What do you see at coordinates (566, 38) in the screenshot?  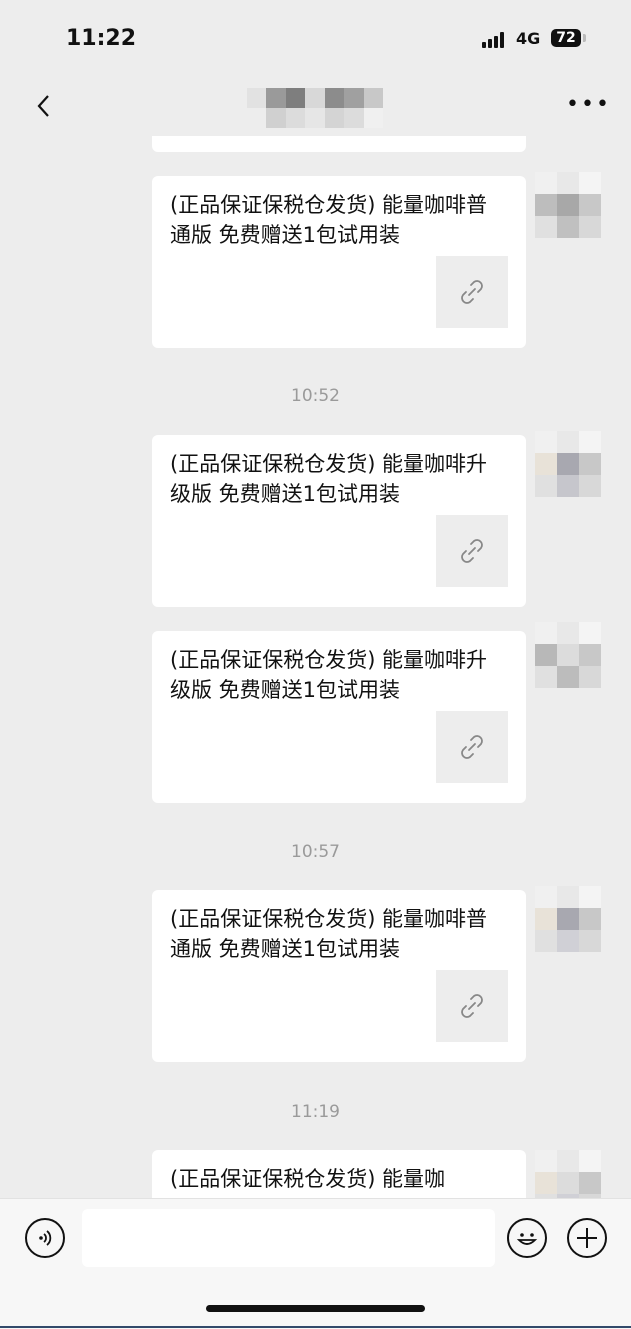 I see `battery-icon: 72` at bounding box center [566, 38].